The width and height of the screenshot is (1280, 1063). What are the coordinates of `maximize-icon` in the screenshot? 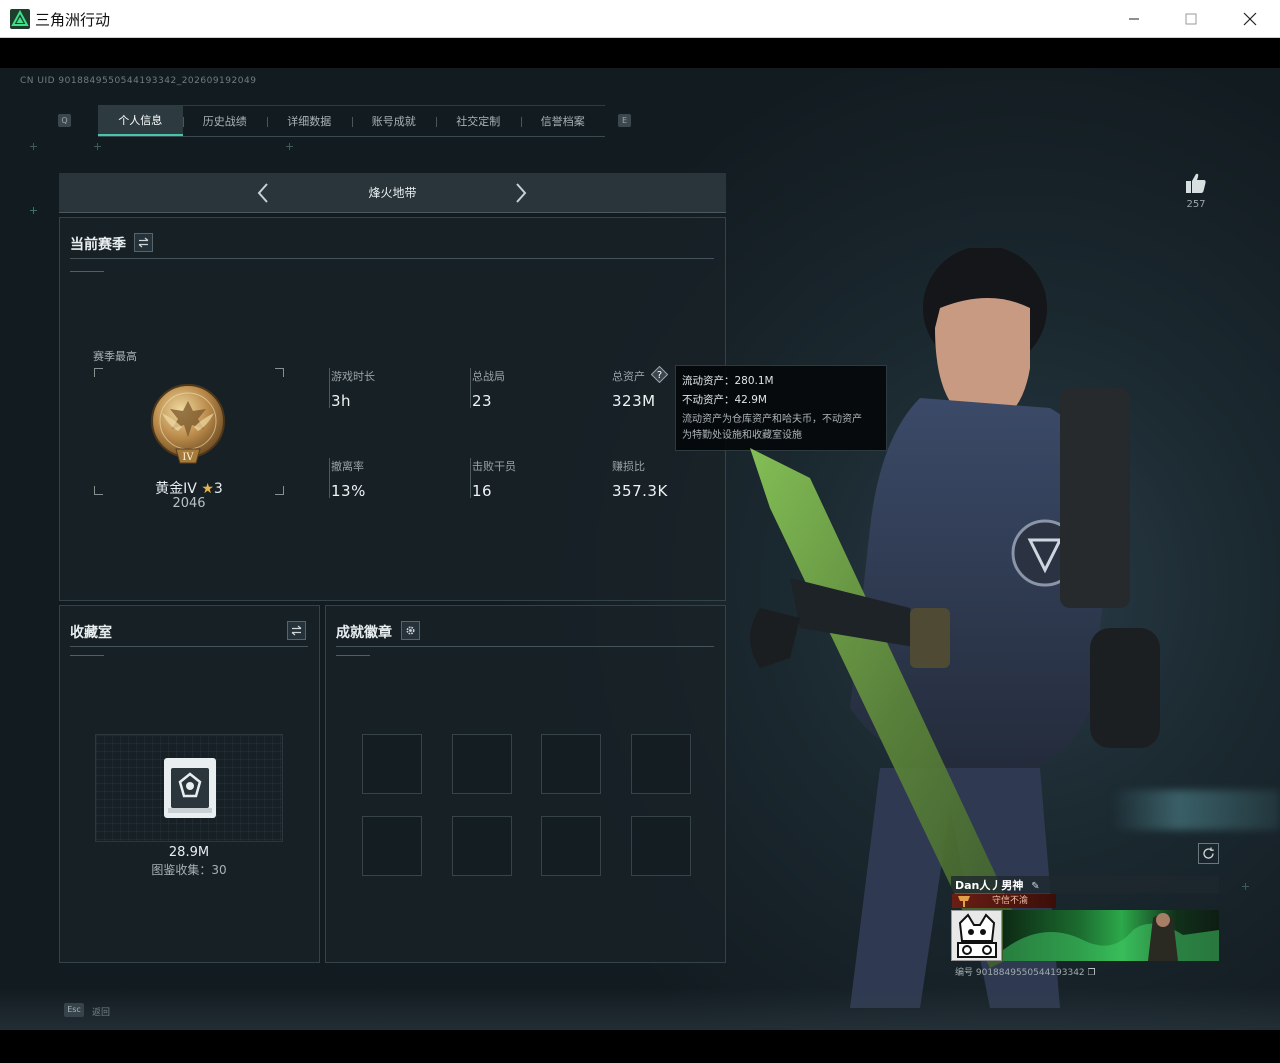 It's located at (1191, 19).